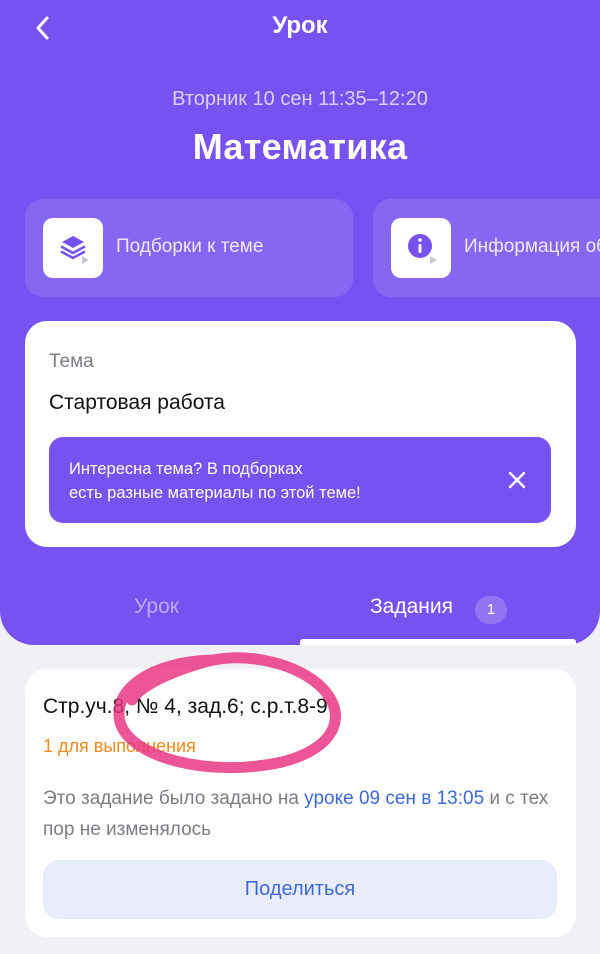 The height and width of the screenshot is (954, 600). Describe the element at coordinates (532, 246) in the screenshot. I see `lesson-info-label: Информация об` at that location.